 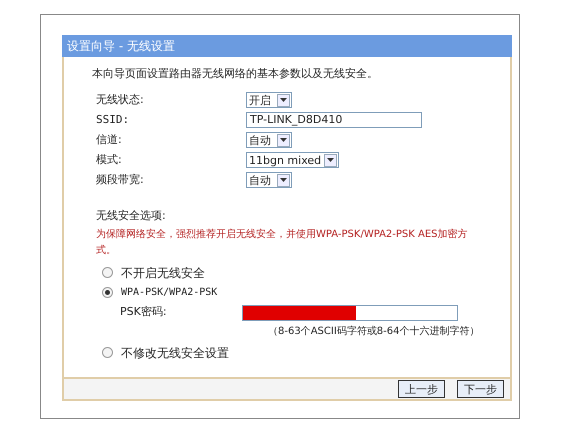 I want to click on field-label: SSID:, so click(x=113, y=120).